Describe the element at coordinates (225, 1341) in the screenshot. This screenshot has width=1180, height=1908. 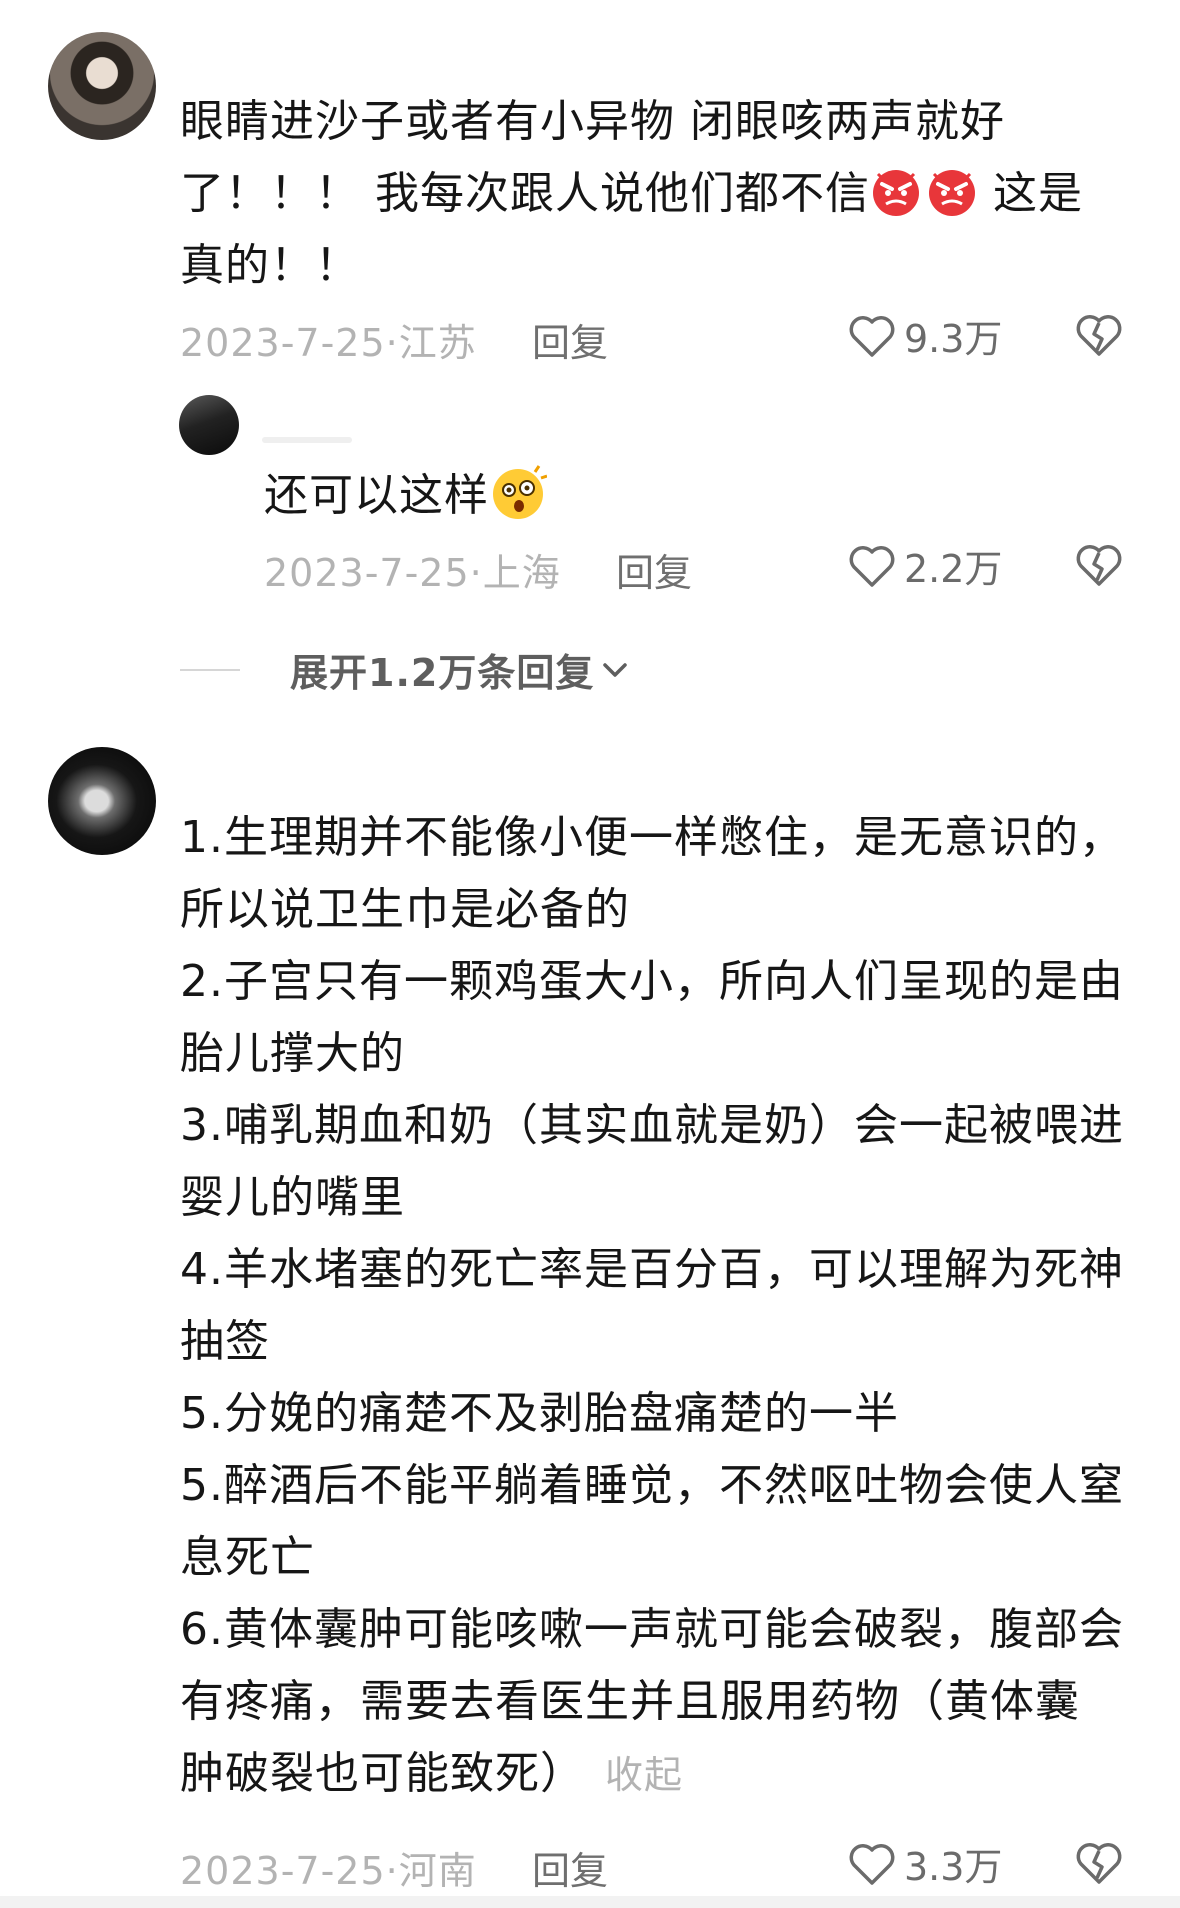
I see `comment-line: 抽签` at that location.